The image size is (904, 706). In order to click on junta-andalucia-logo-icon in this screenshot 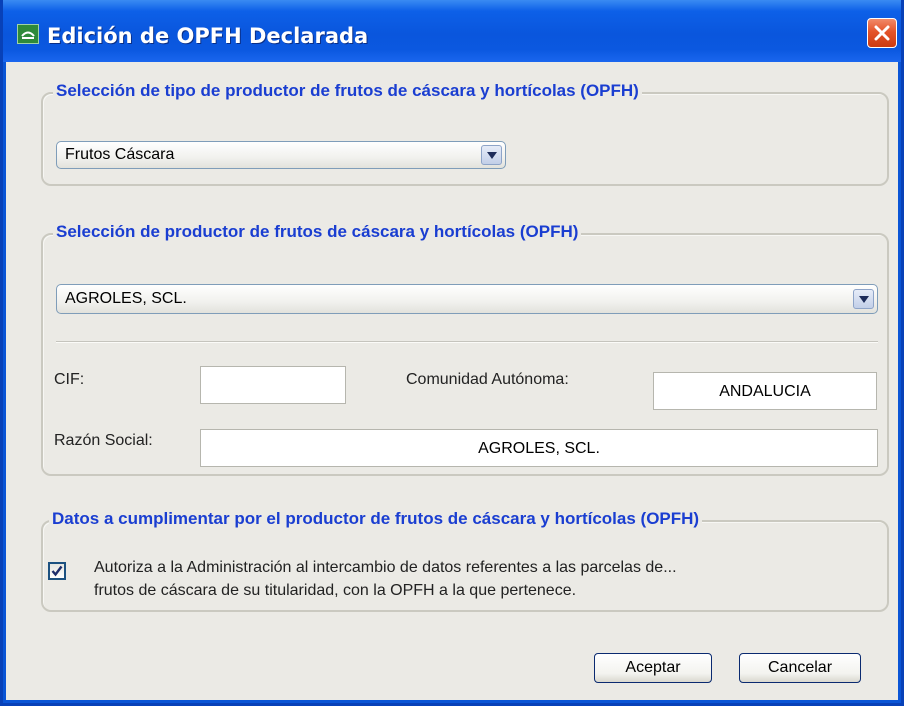, I will do `click(28, 34)`.